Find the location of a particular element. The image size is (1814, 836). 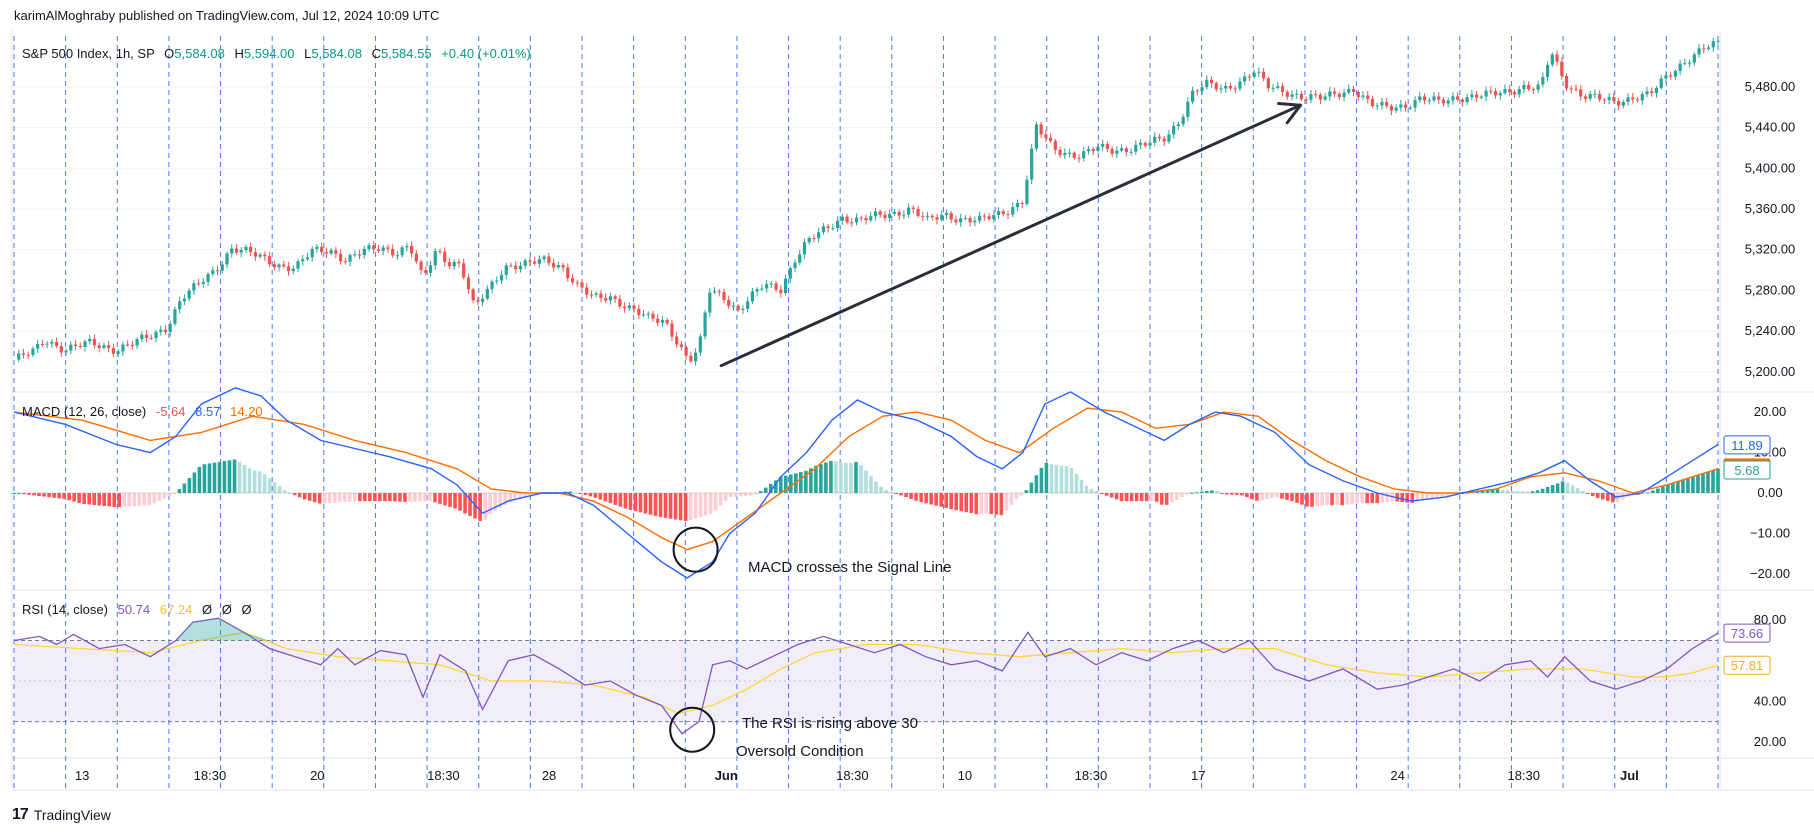

rsi-legend: RSI (14, close) 50.74 67.24 Ø Ø Ø is located at coordinates (137, 609).